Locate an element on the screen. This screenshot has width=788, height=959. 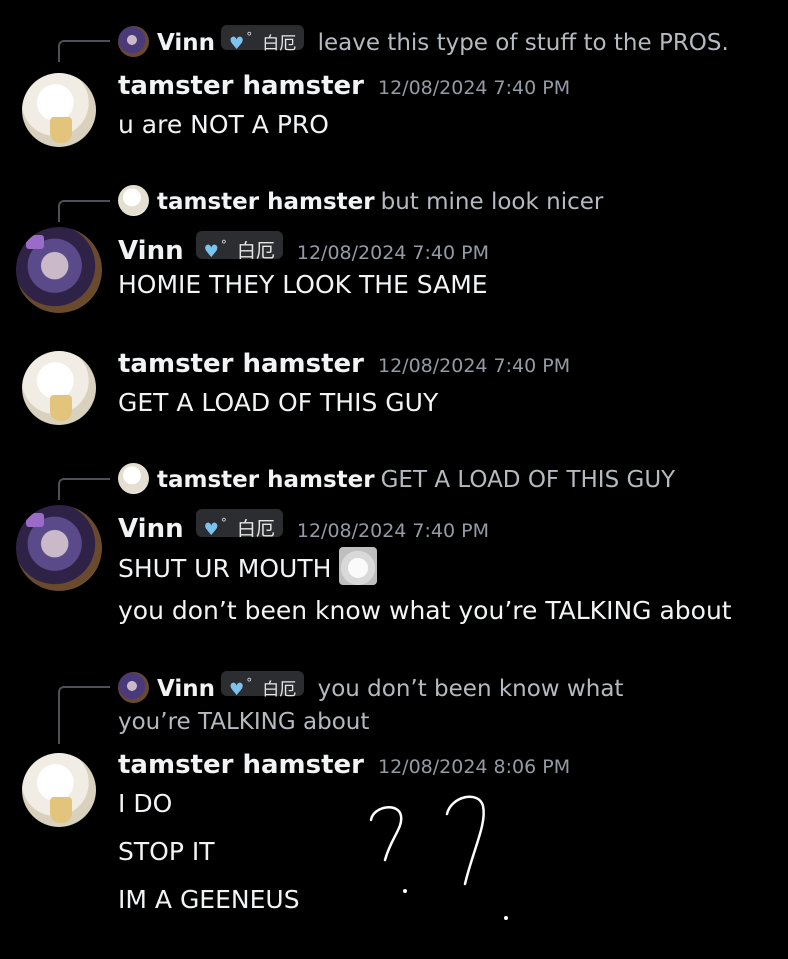
reply-text: leave this type of stuff to the PROS. is located at coordinates (523, 43).